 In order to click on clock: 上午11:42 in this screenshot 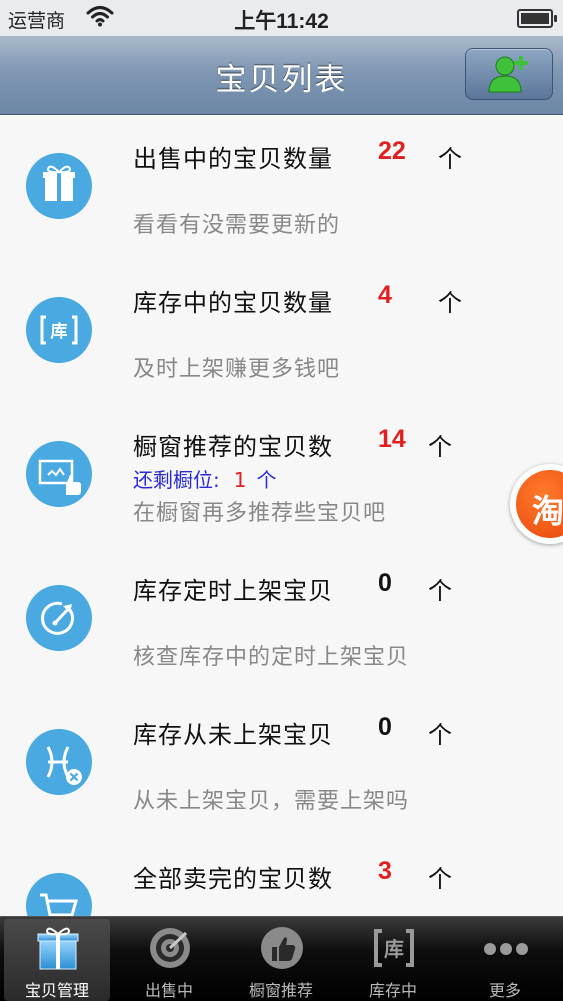, I will do `click(281, 21)`.